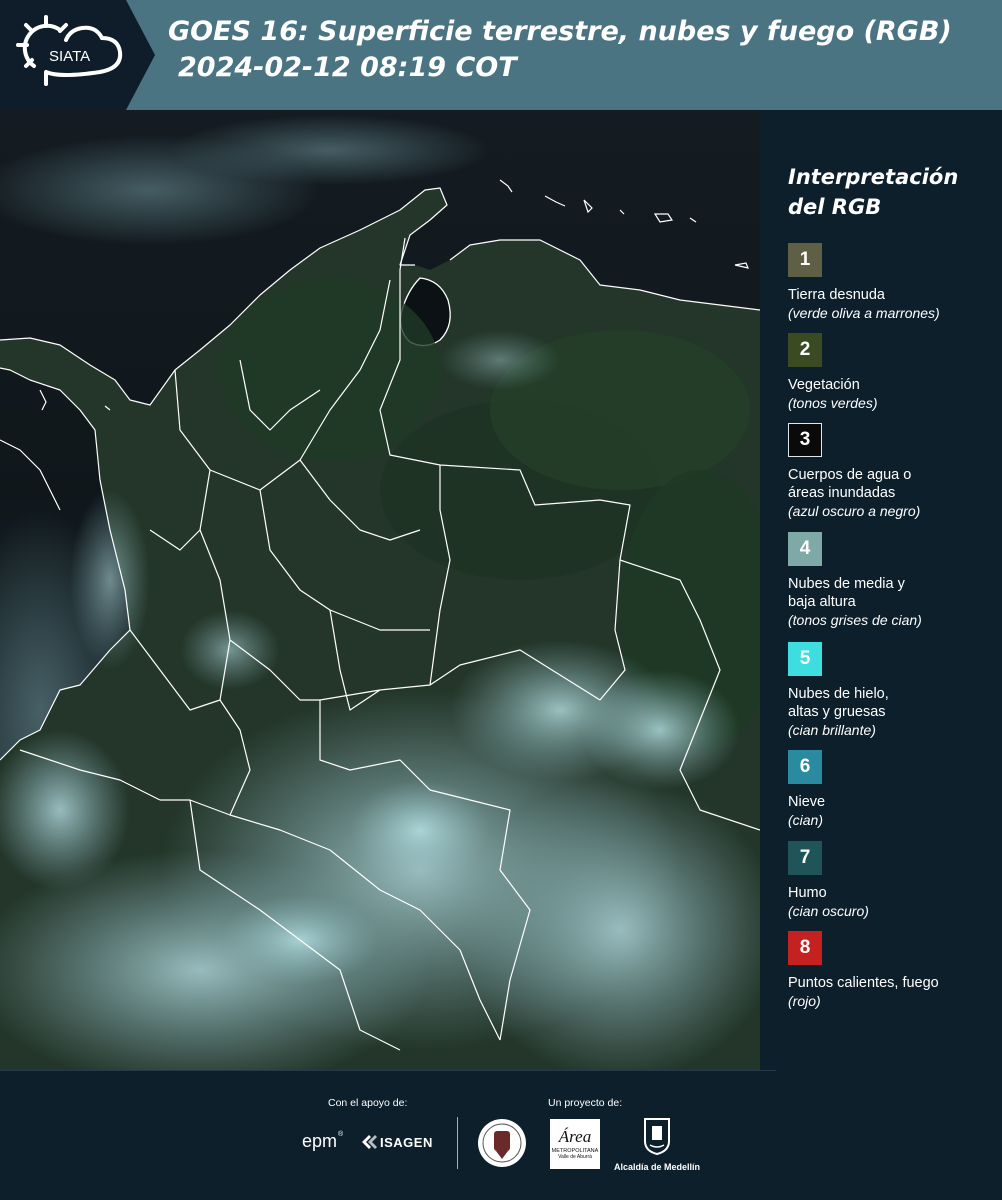 The image size is (1002, 1200). What do you see at coordinates (657, 1167) in the screenshot?
I see `alcaldia-text: Alcaldía de Medellín` at bounding box center [657, 1167].